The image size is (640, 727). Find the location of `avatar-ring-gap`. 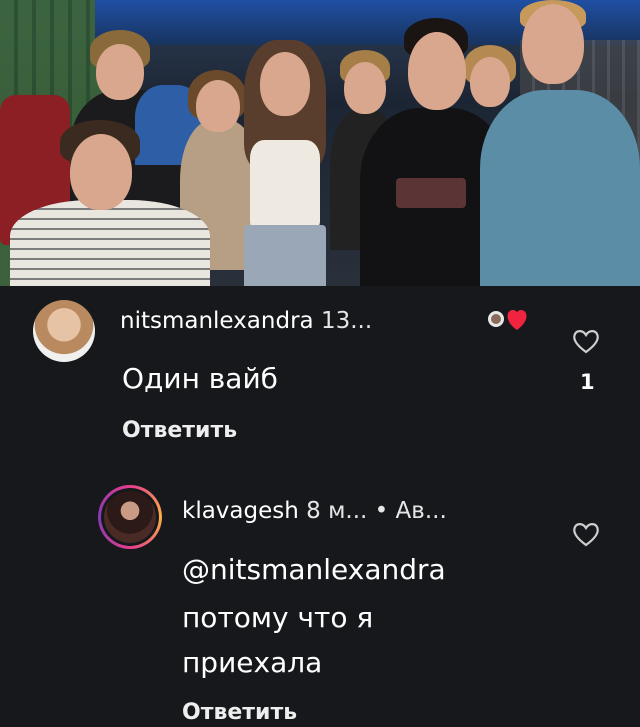

avatar-ring-gap is located at coordinates (130, 517).